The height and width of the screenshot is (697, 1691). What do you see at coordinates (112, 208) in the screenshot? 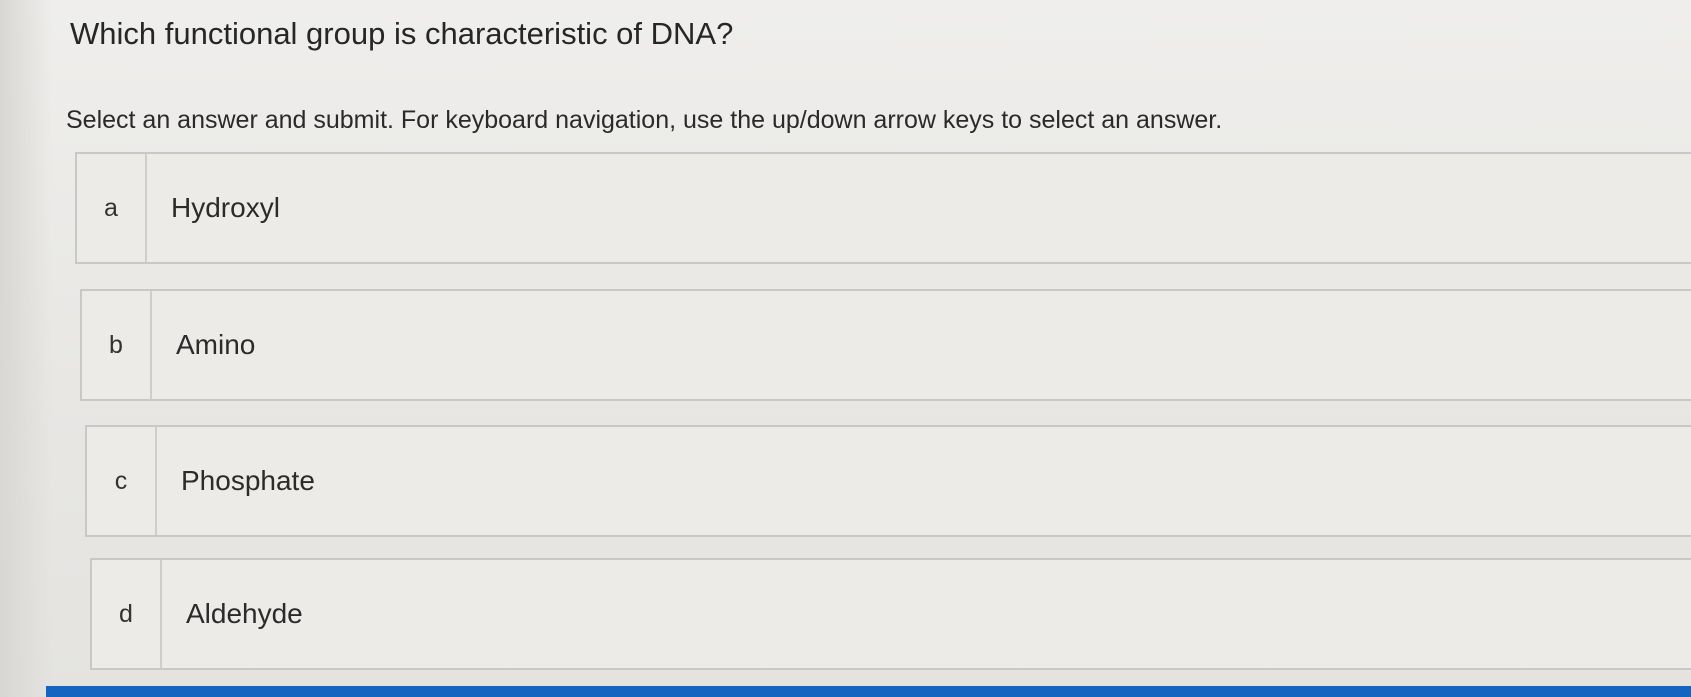
I see `option-letter: a` at bounding box center [112, 208].